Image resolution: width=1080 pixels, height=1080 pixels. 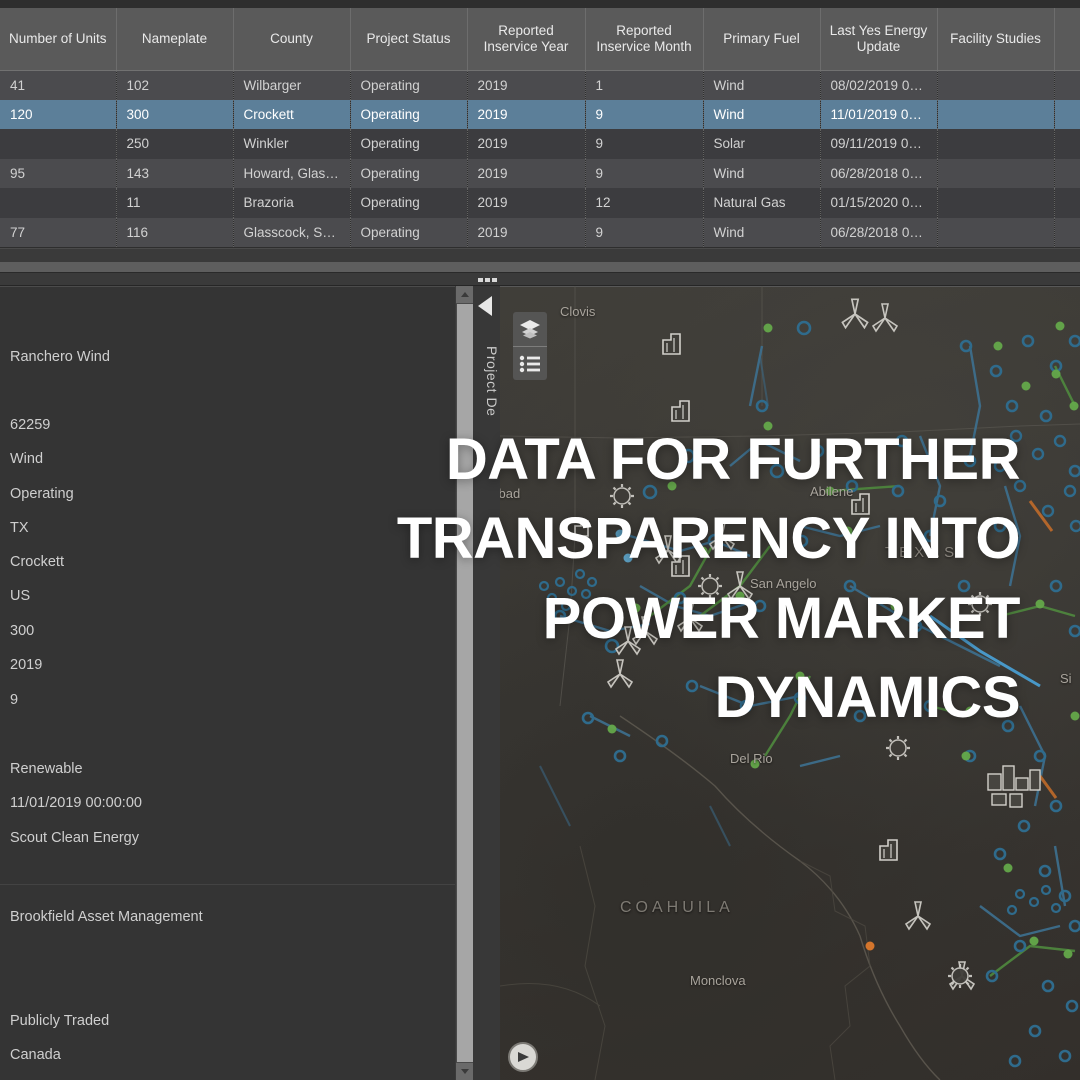 I want to click on detail-field-value: Canada, so click(x=35, y=1055).